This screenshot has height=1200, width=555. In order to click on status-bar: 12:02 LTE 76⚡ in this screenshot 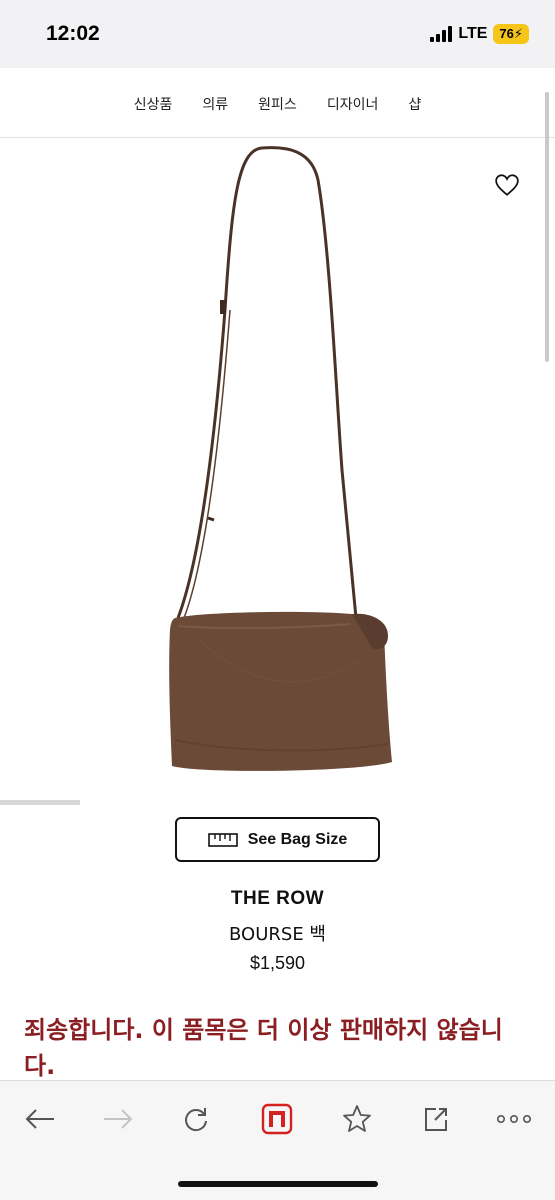, I will do `click(277, 34)`.